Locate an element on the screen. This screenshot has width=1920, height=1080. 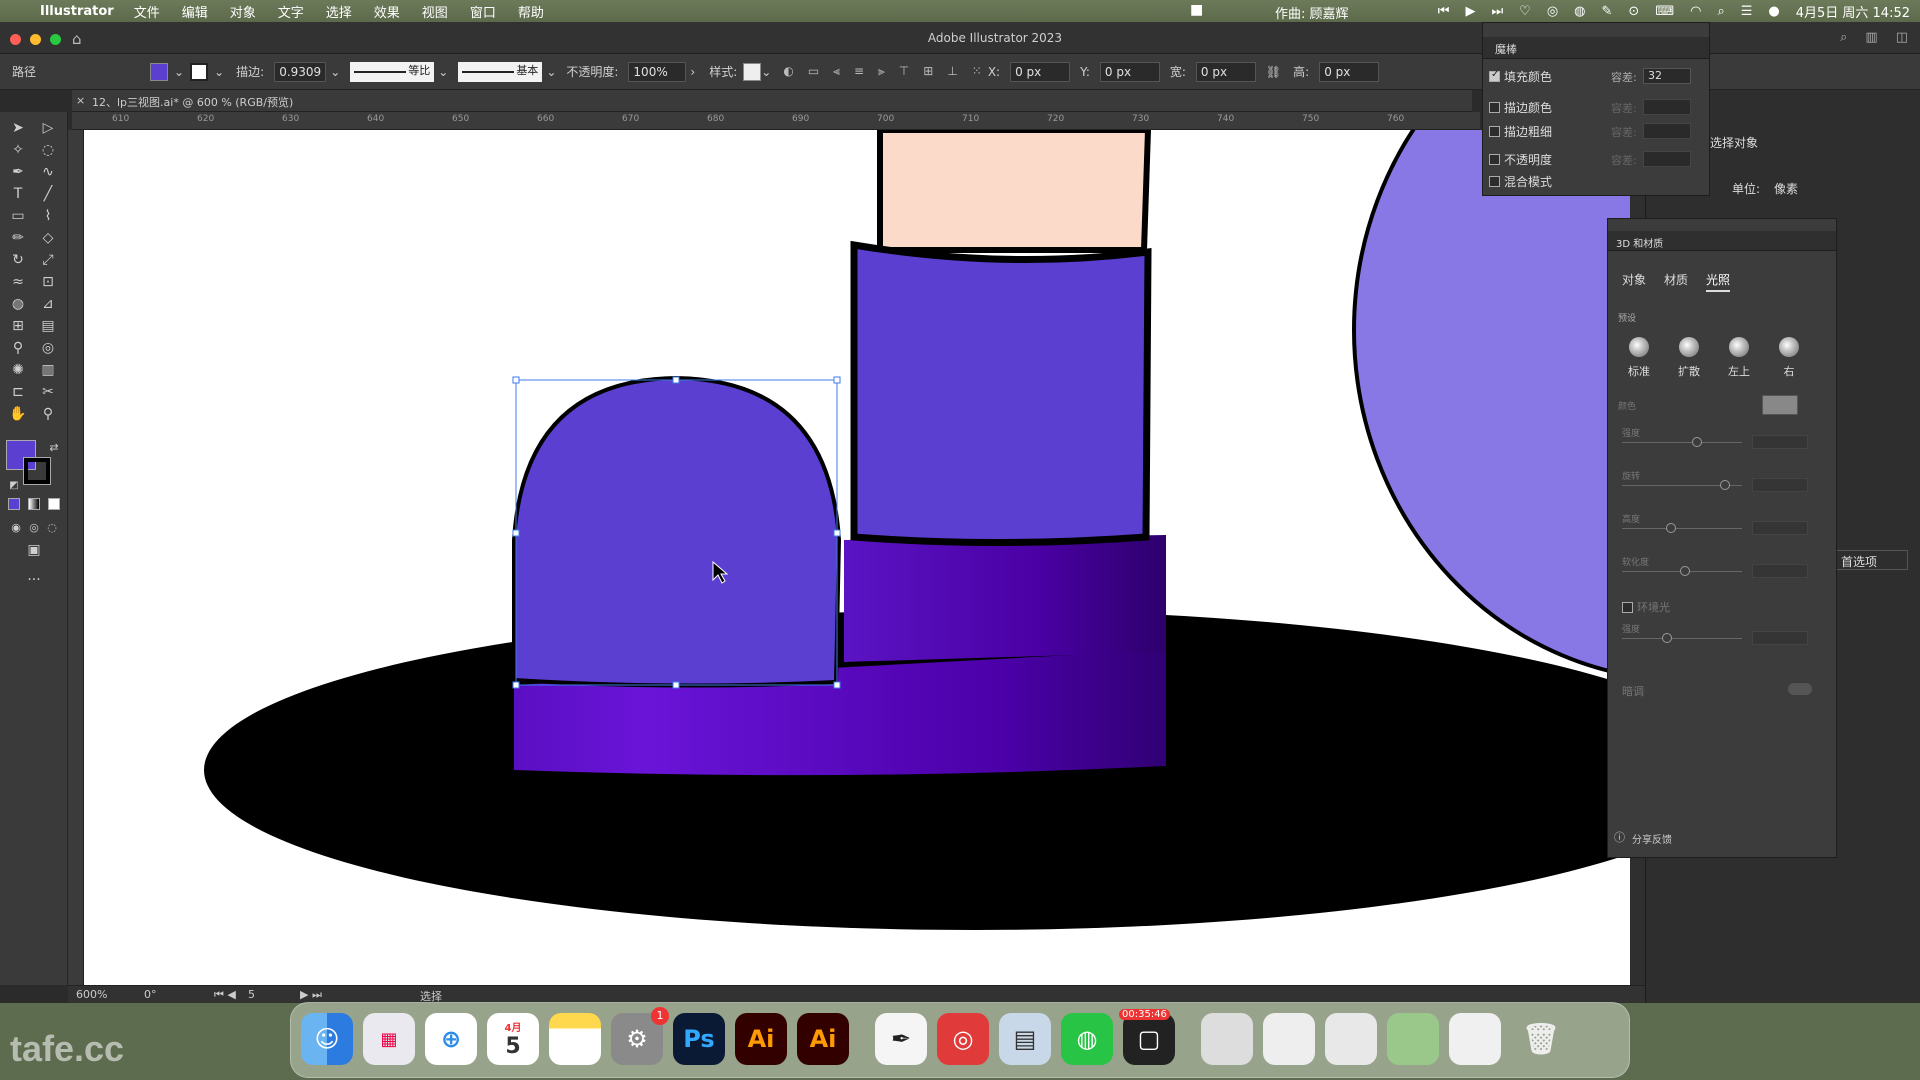
stroke-color-row: 描边颜色 is located at coordinates (1520, 107).